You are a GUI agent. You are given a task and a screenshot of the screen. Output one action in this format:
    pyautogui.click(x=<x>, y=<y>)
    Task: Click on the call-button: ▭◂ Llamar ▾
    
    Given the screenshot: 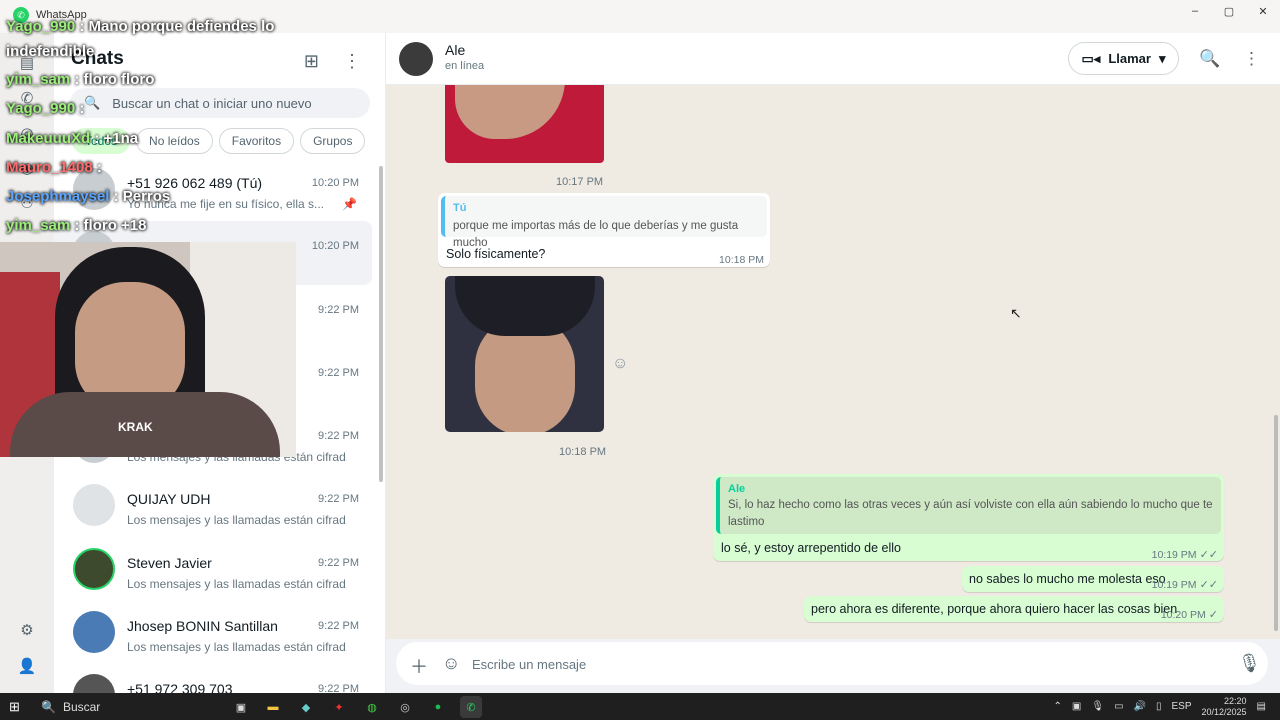 What is the action you would take?
    pyautogui.click(x=1123, y=58)
    